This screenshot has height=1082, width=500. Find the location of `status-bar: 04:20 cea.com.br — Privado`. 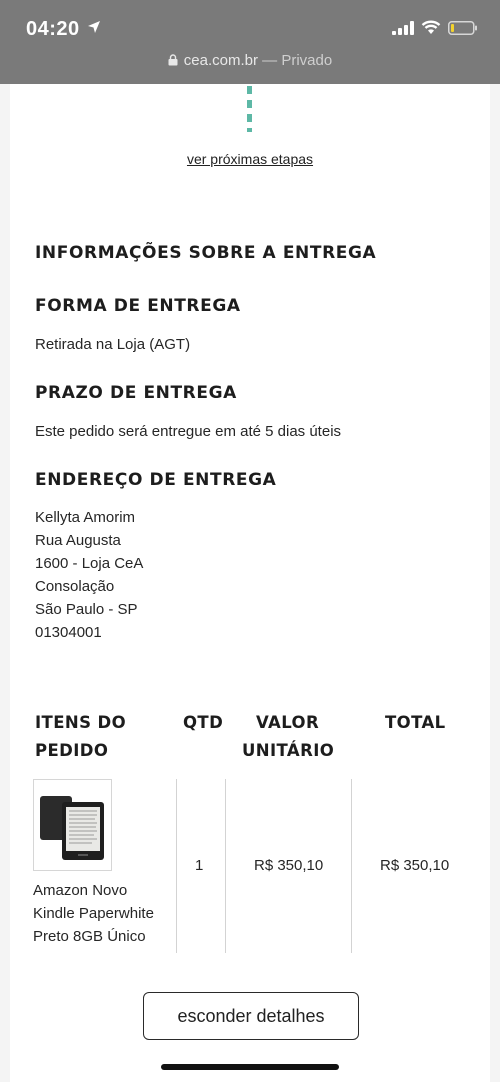

status-bar: 04:20 cea.com.br — Privado is located at coordinates (250, 42).